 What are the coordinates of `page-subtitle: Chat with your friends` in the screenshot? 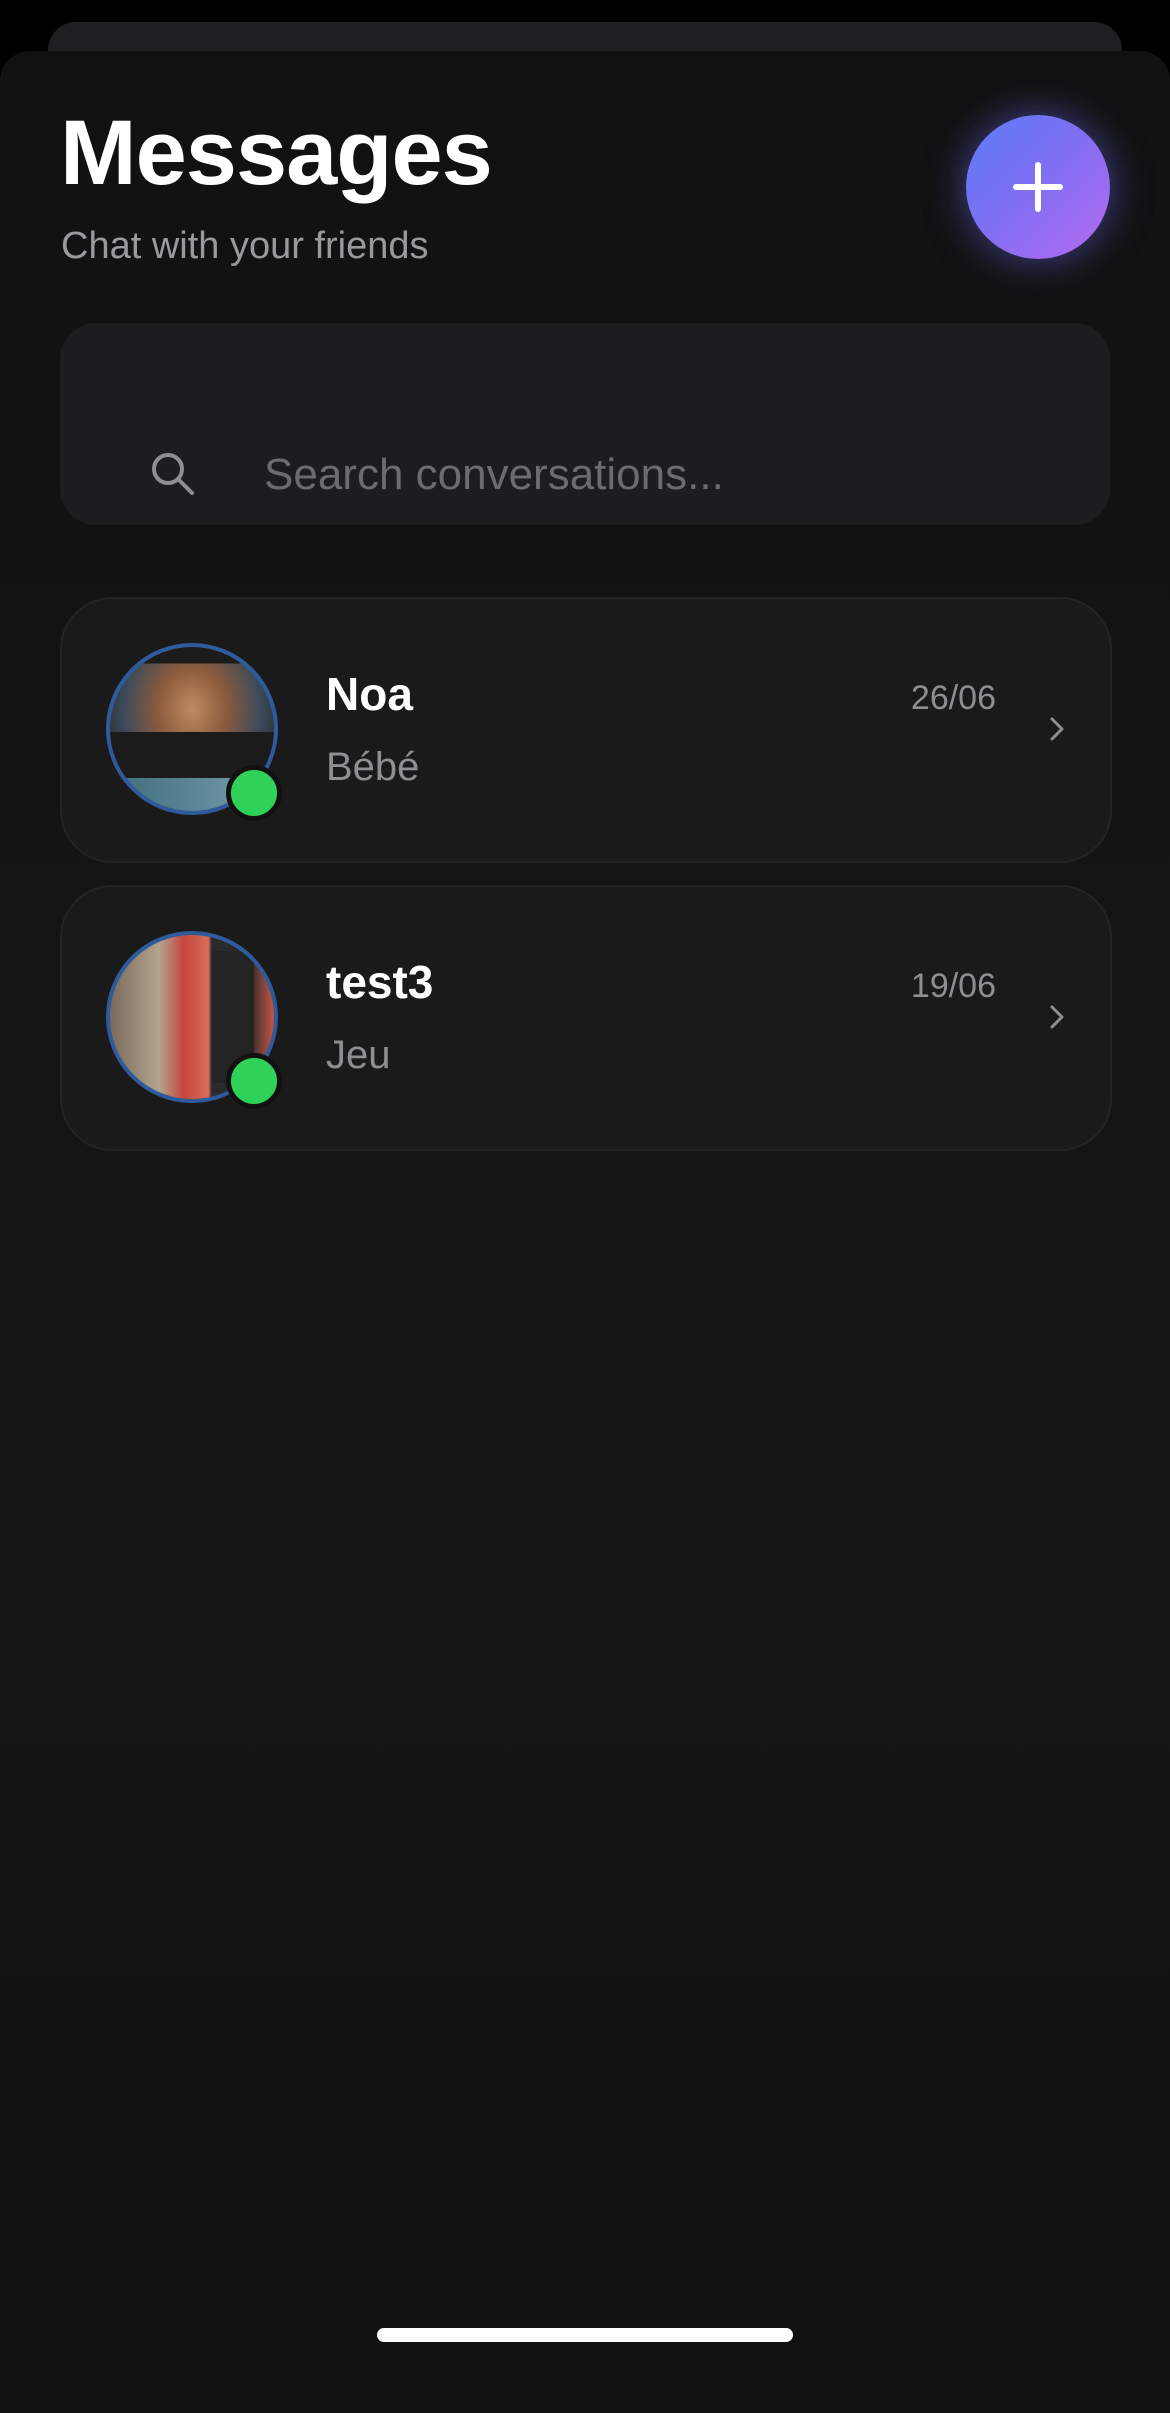 It's located at (245, 246).